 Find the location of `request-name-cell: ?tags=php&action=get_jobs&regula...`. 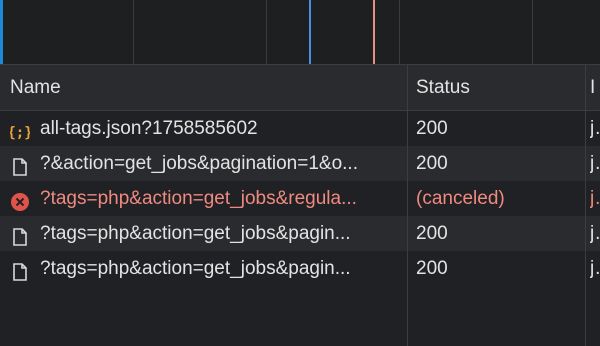

request-name-cell: ?tags=php&action=get_jobs&regula... is located at coordinates (205, 198).